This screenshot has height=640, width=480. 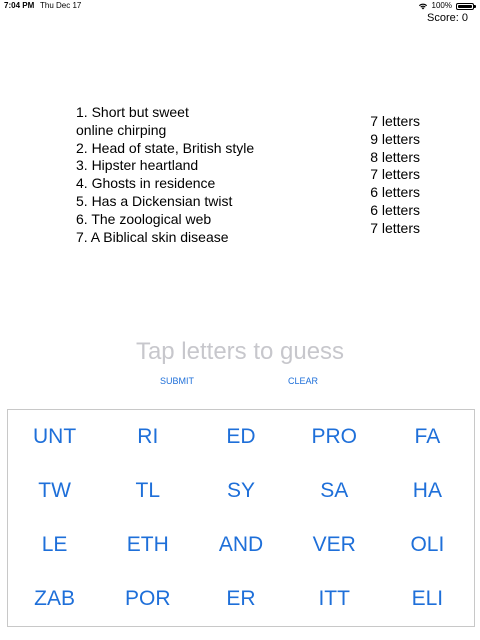 I want to click on letter-tile: ED, so click(x=240, y=437).